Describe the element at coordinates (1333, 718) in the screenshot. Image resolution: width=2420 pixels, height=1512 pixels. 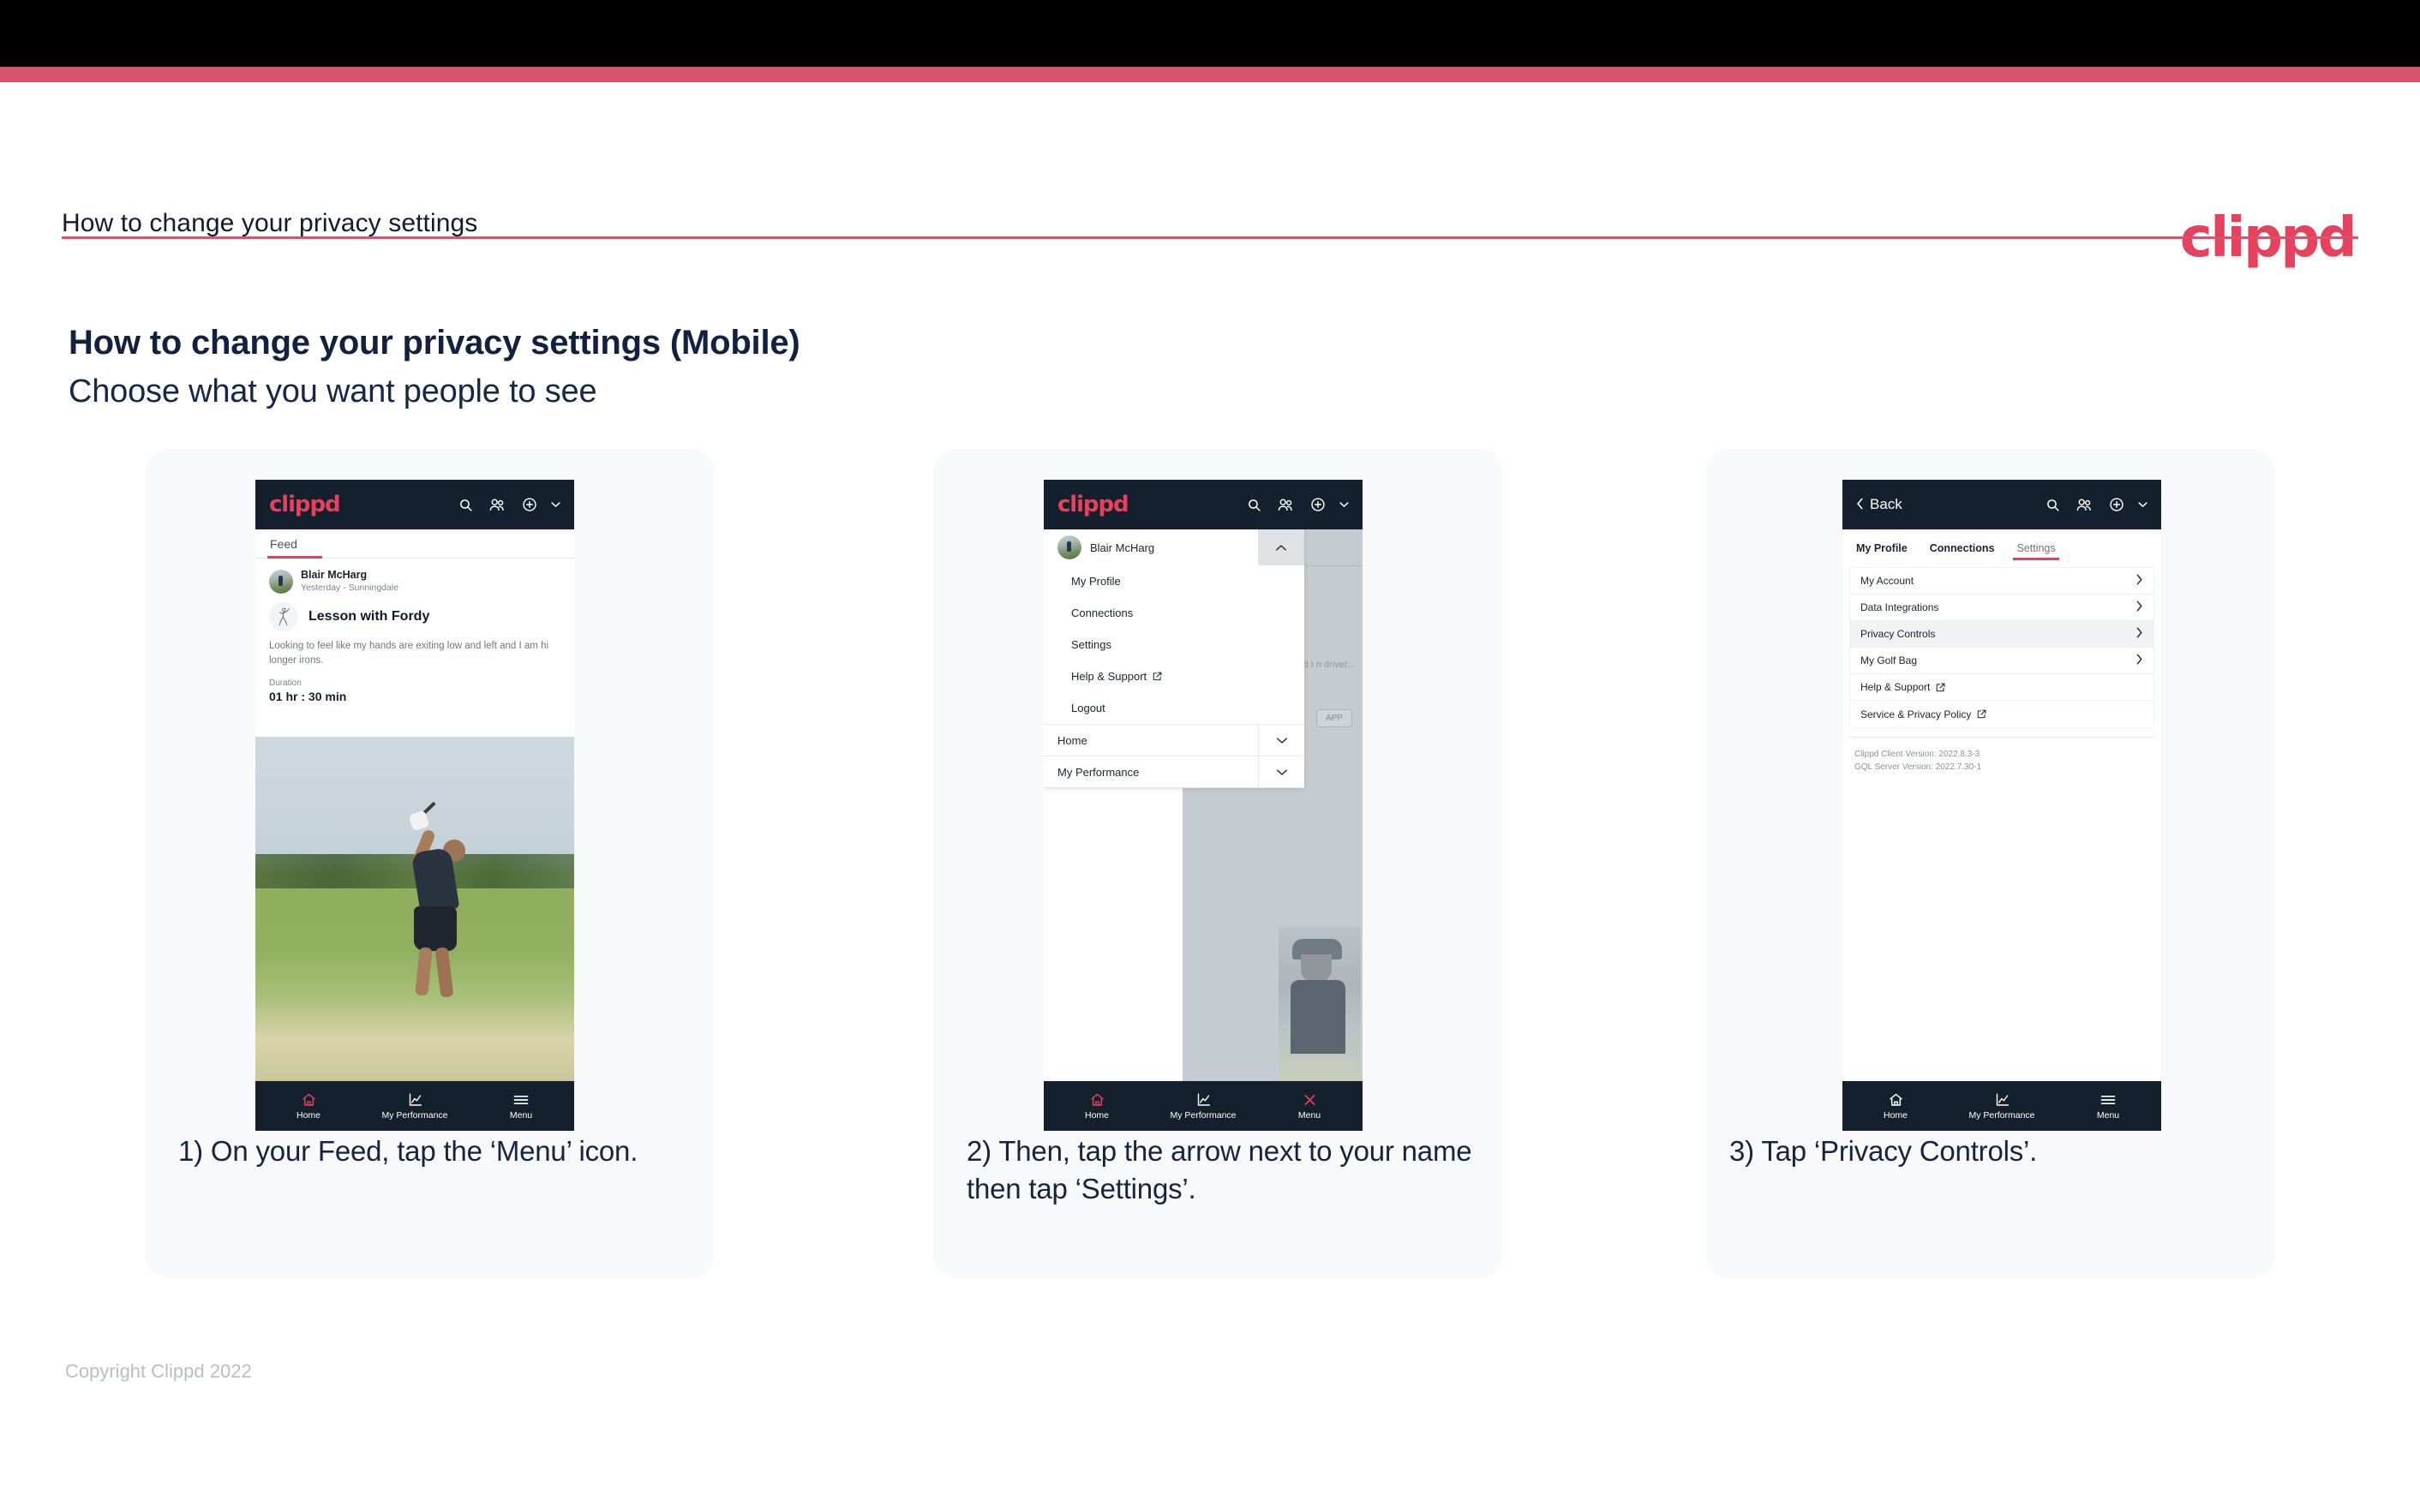
I see `app-chip: APP` at that location.